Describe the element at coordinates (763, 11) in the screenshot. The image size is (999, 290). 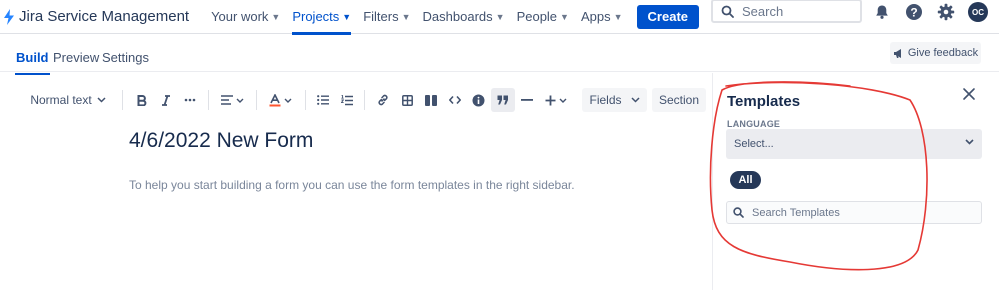
I see `search-placeholder: Search` at that location.